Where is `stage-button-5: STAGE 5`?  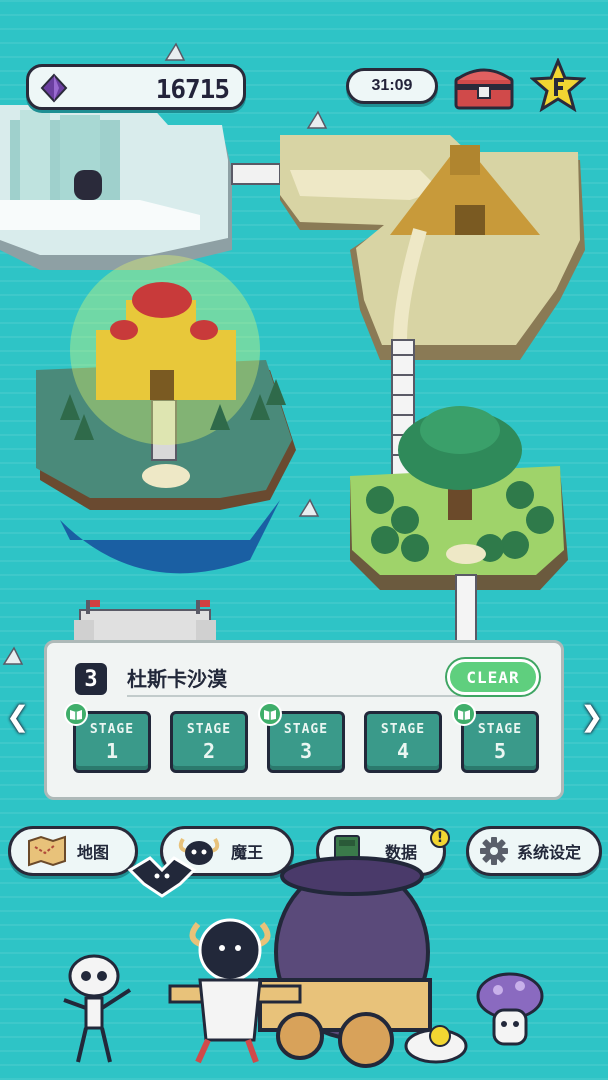 stage-button-5: STAGE 5 is located at coordinates (495, 737).